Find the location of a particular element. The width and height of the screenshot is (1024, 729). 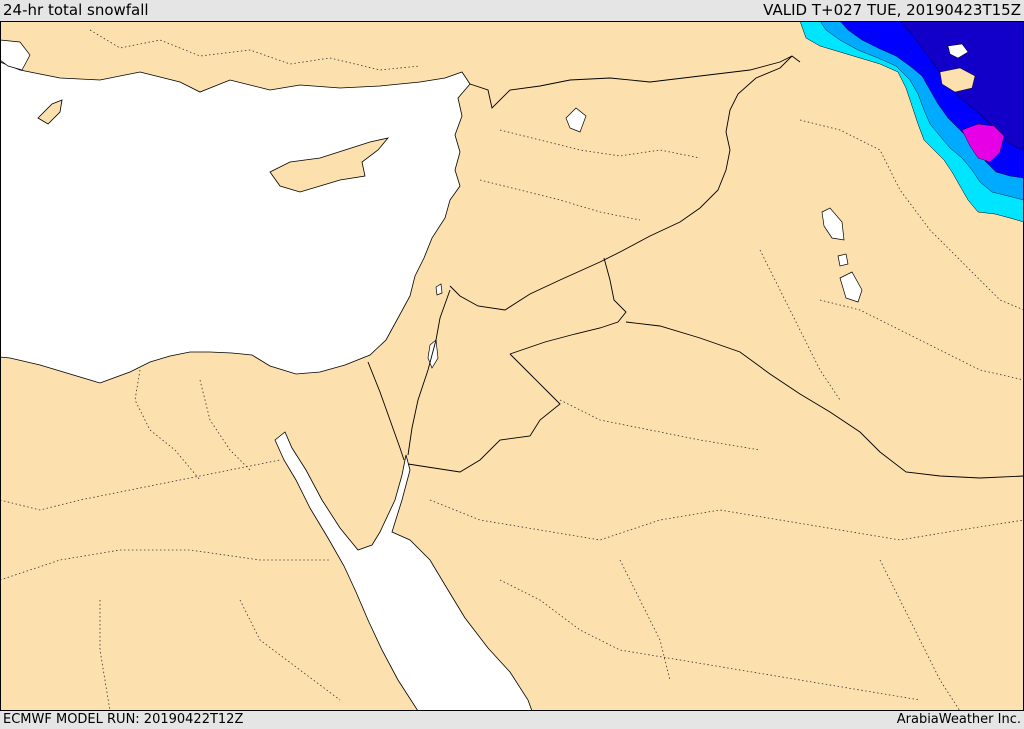

valid-time: VALID T+027 TUE, 20190423T15Z is located at coordinates (892, 10).